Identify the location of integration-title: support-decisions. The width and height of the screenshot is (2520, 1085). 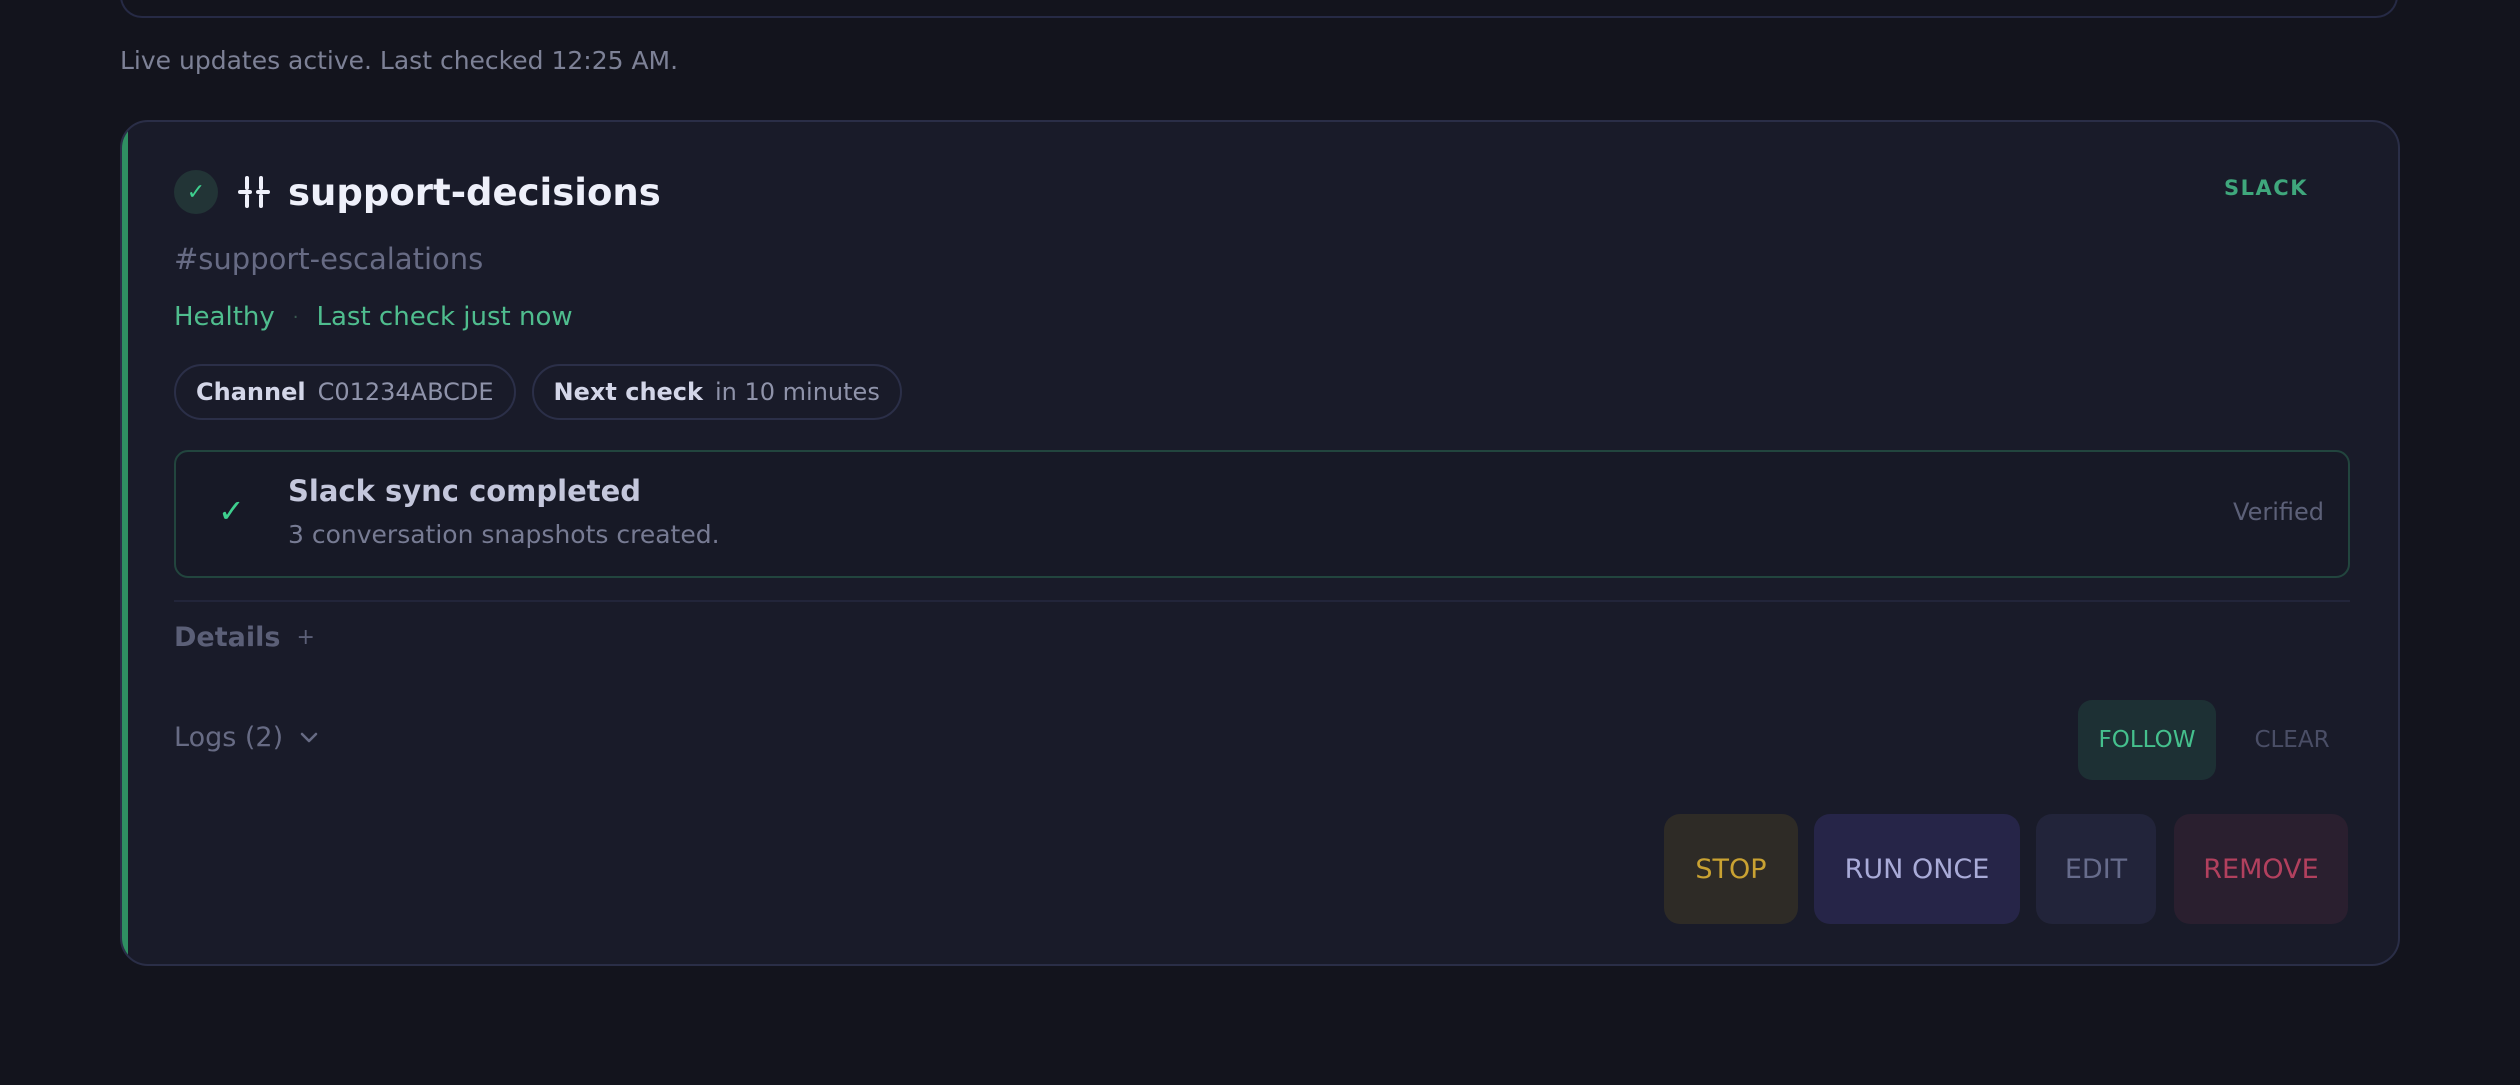
(474, 192).